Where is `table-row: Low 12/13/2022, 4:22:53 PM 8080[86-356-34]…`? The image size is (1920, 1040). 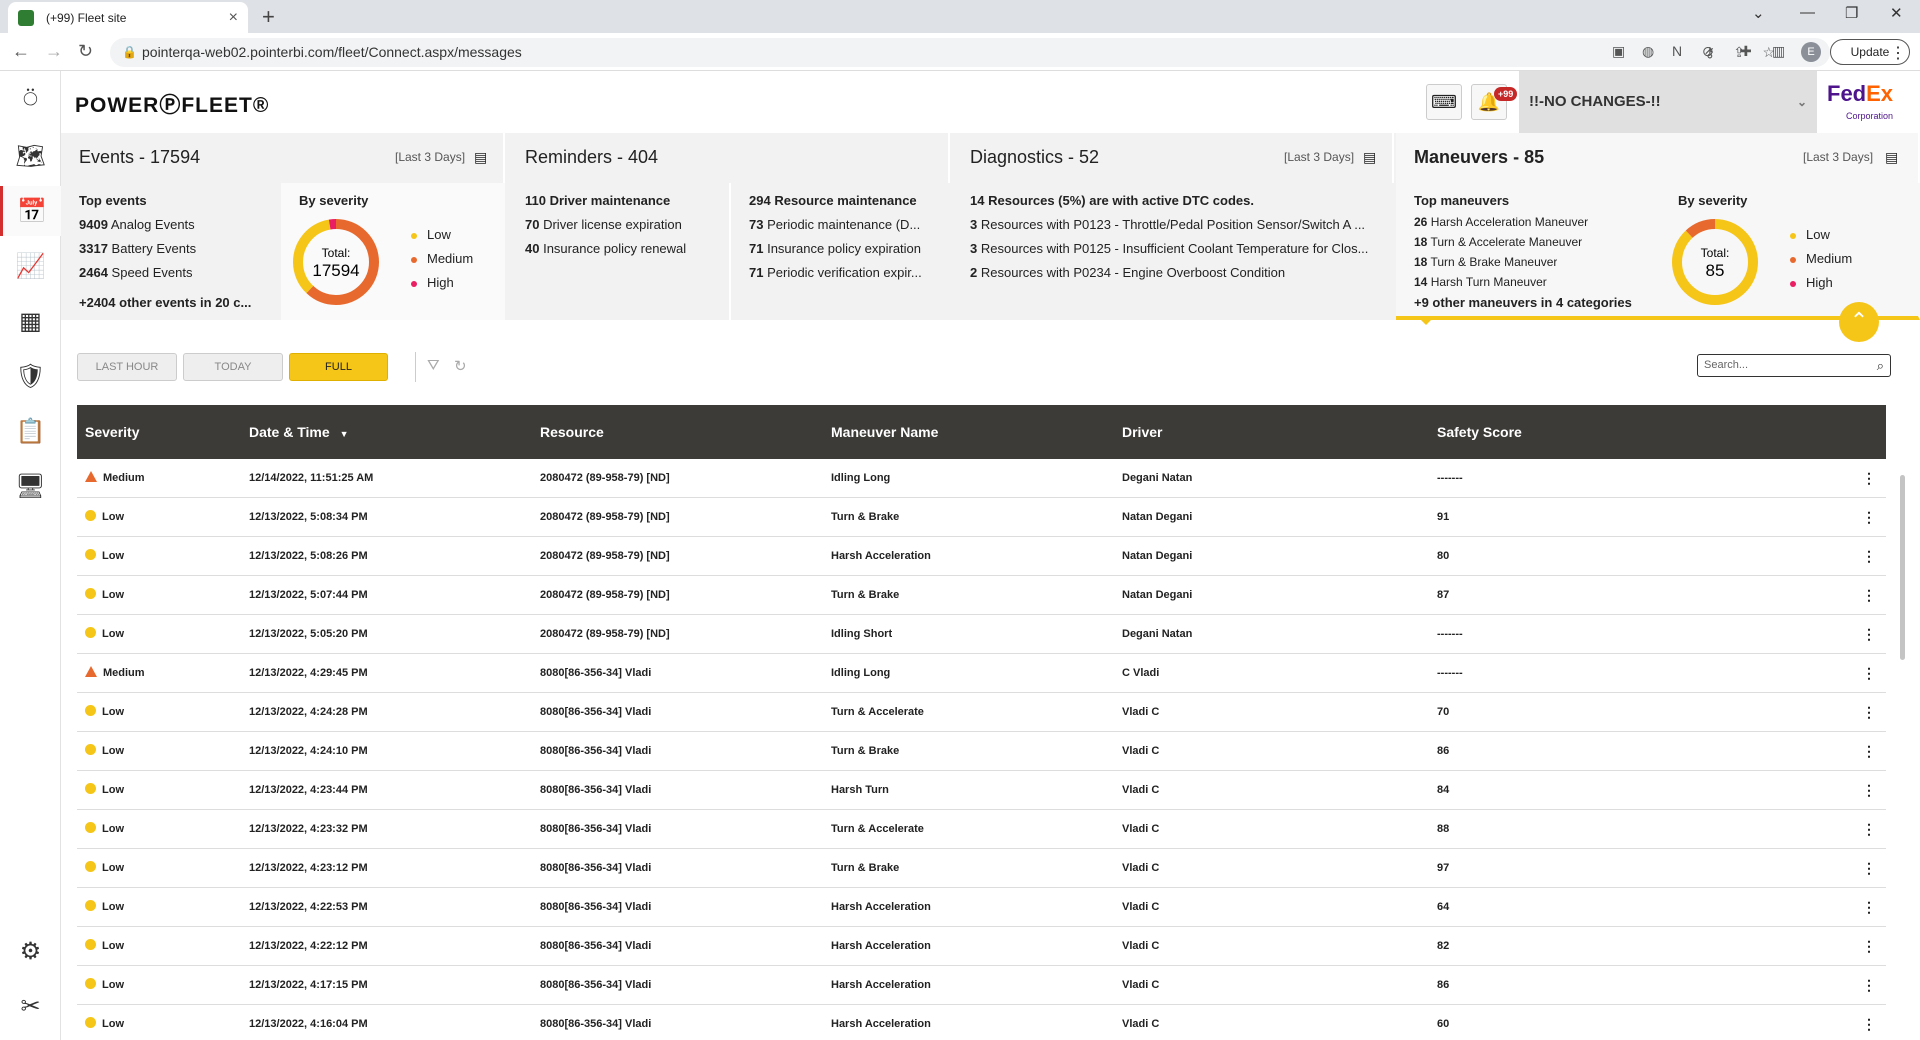
table-row: Low 12/13/2022, 4:22:53 PM 8080[86-356-34]… is located at coordinates (981, 907).